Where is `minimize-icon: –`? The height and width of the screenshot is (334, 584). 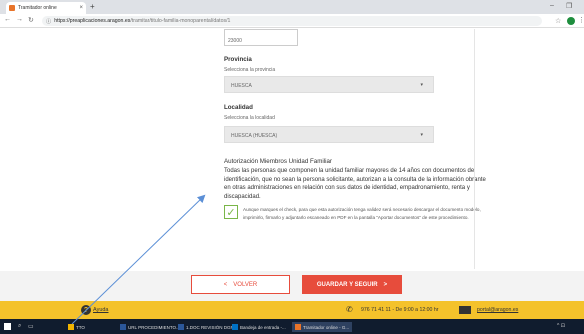
minimize-icon: – is located at coordinates (552, 5).